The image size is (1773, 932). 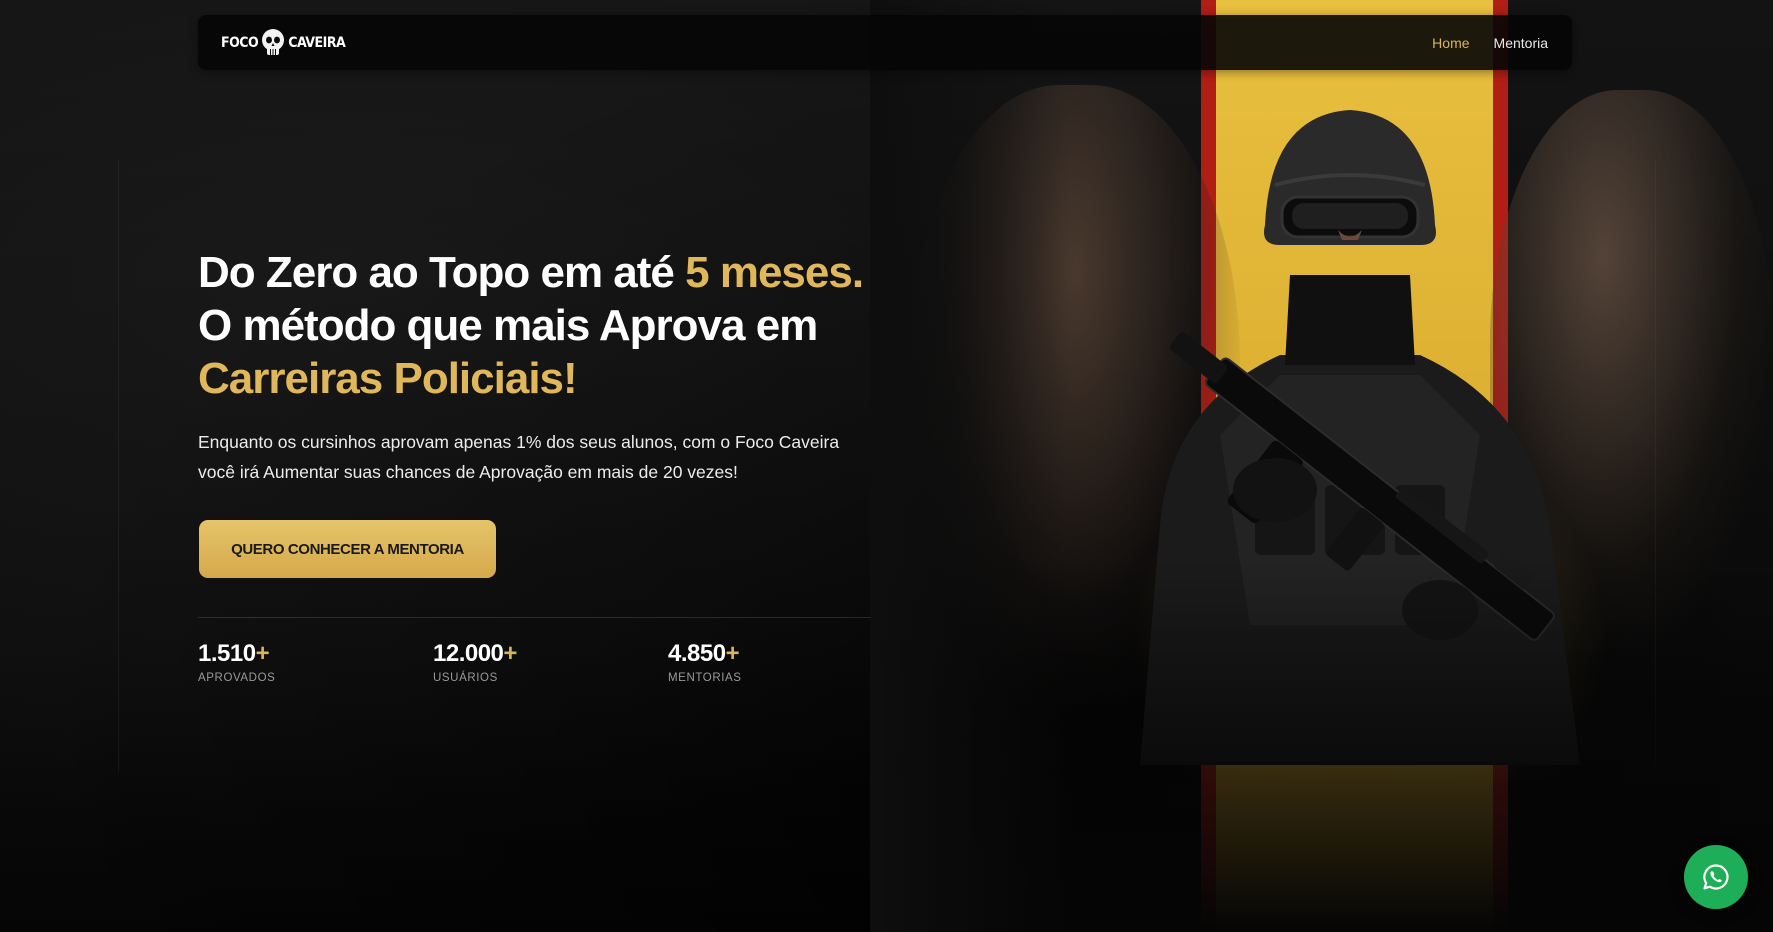 I want to click on stat-number: 1.510, so click(x=227, y=653).